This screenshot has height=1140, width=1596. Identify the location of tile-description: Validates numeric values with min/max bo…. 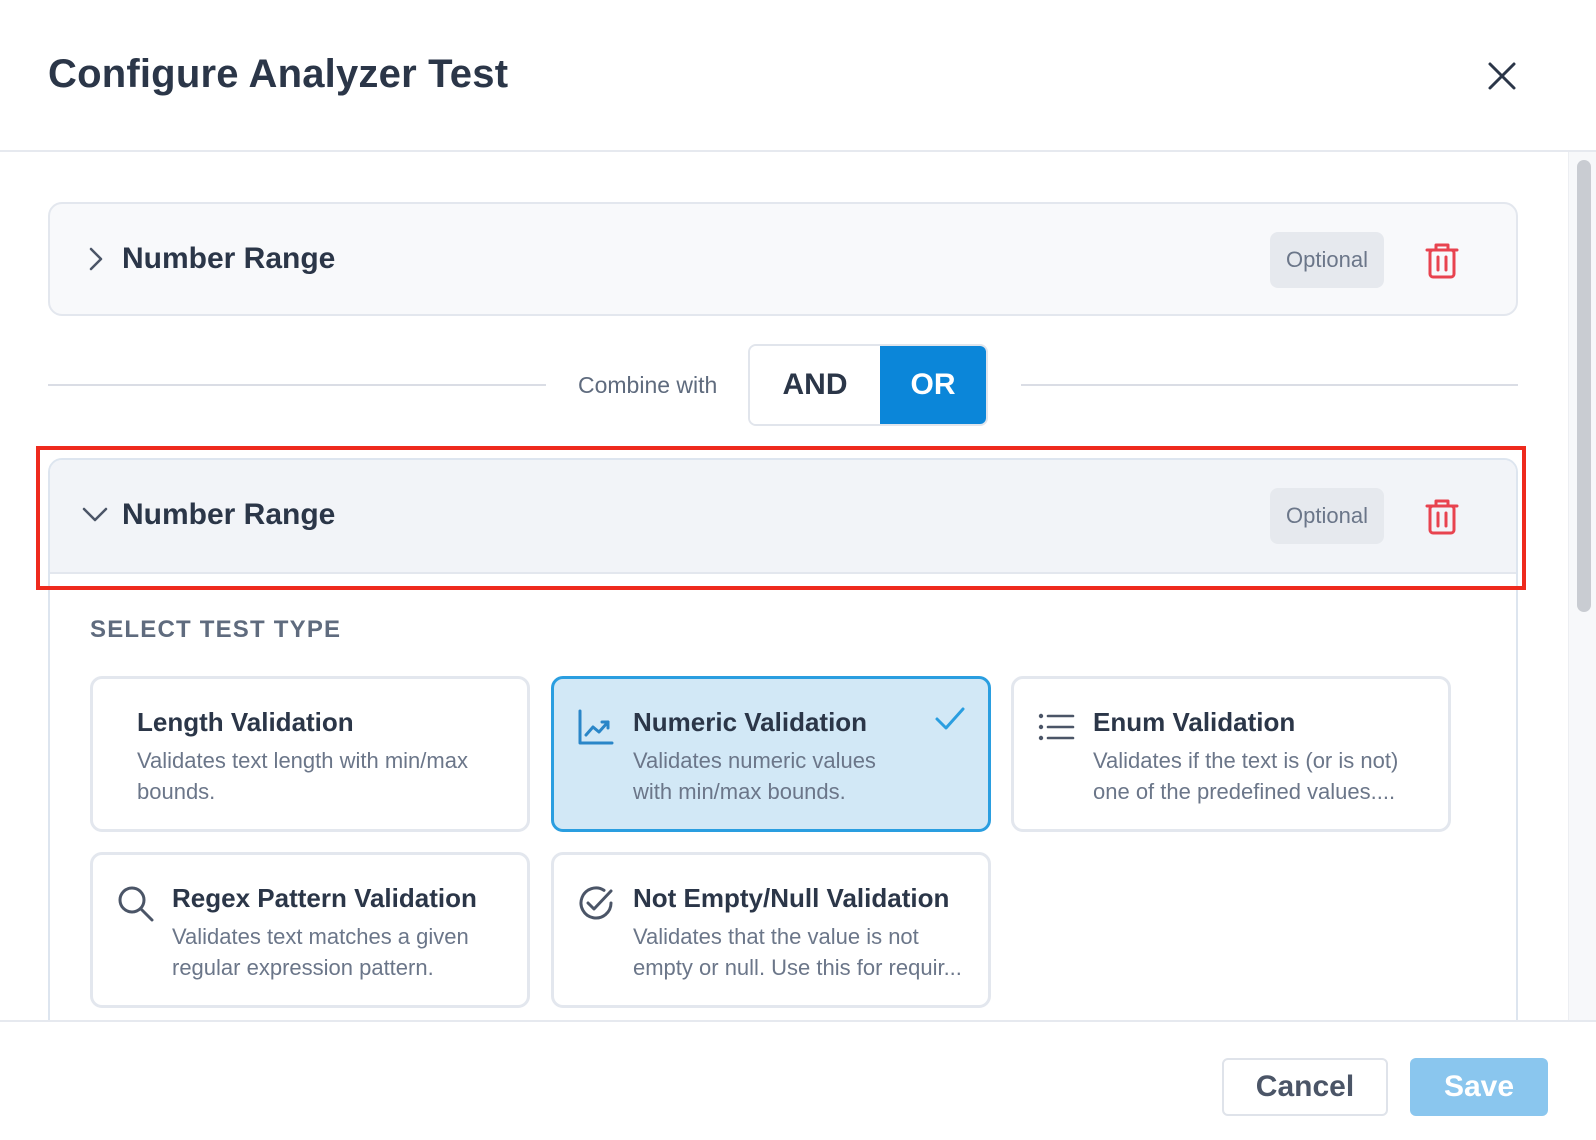
(754, 776).